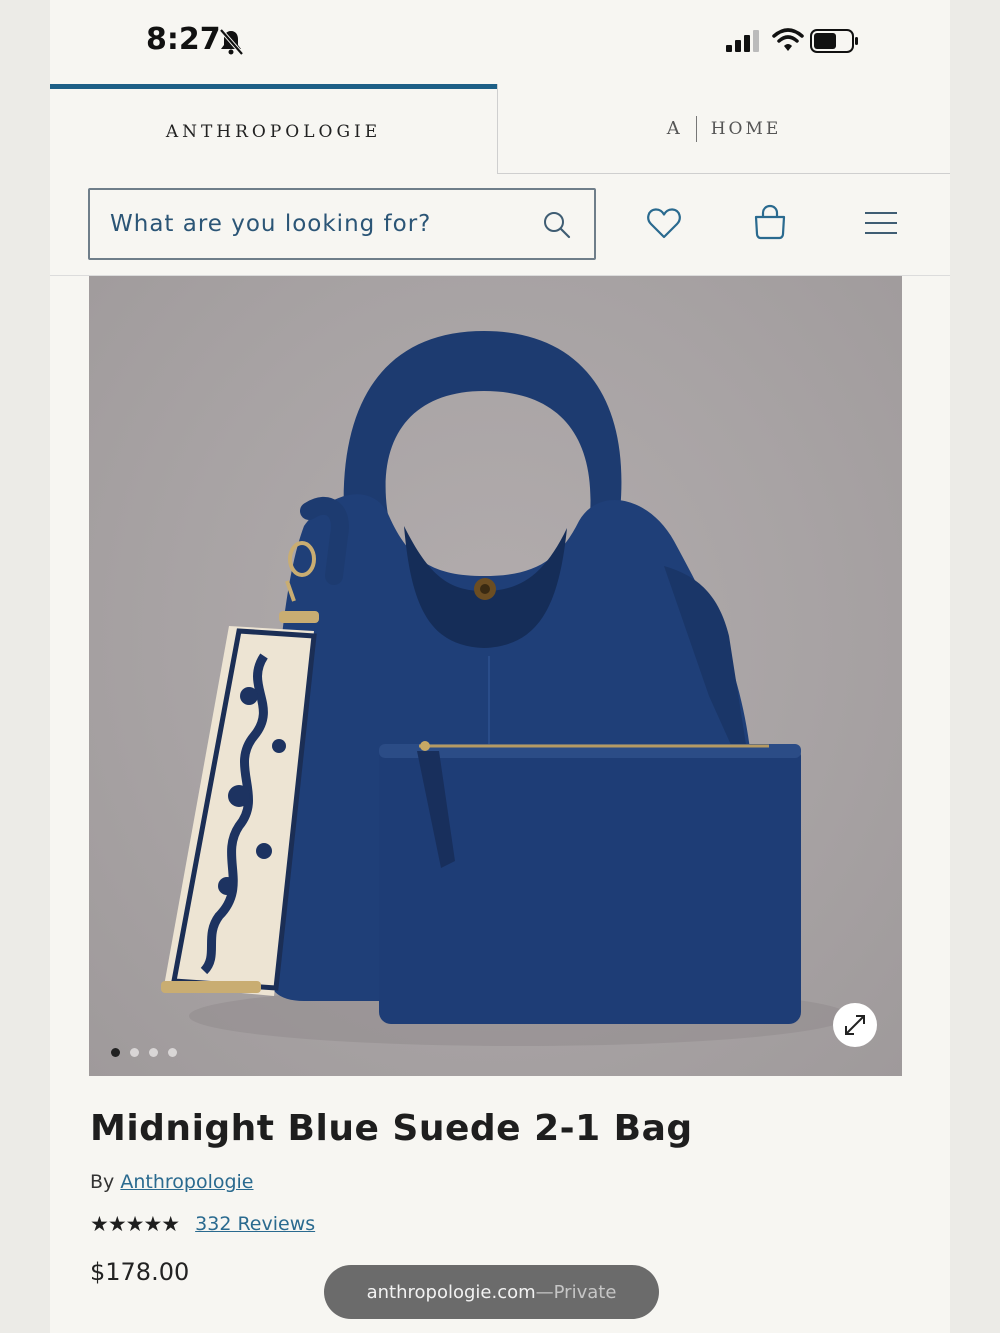 The image size is (1000, 1333). Describe the element at coordinates (696, 128) in the screenshot. I see `home-logo-divider` at that location.